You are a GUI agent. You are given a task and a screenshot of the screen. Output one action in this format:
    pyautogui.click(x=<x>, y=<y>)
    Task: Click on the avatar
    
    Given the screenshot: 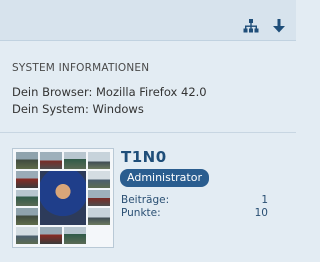 What is the action you would take?
    pyautogui.click(x=63, y=198)
    